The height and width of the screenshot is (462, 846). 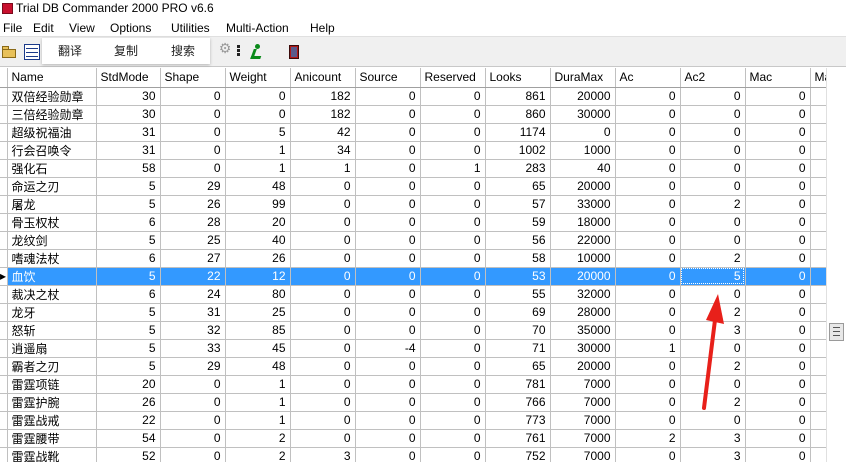 What do you see at coordinates (388, 78) in the screenshot?
I see `column-header: Source` at bounding box center [388, 78].